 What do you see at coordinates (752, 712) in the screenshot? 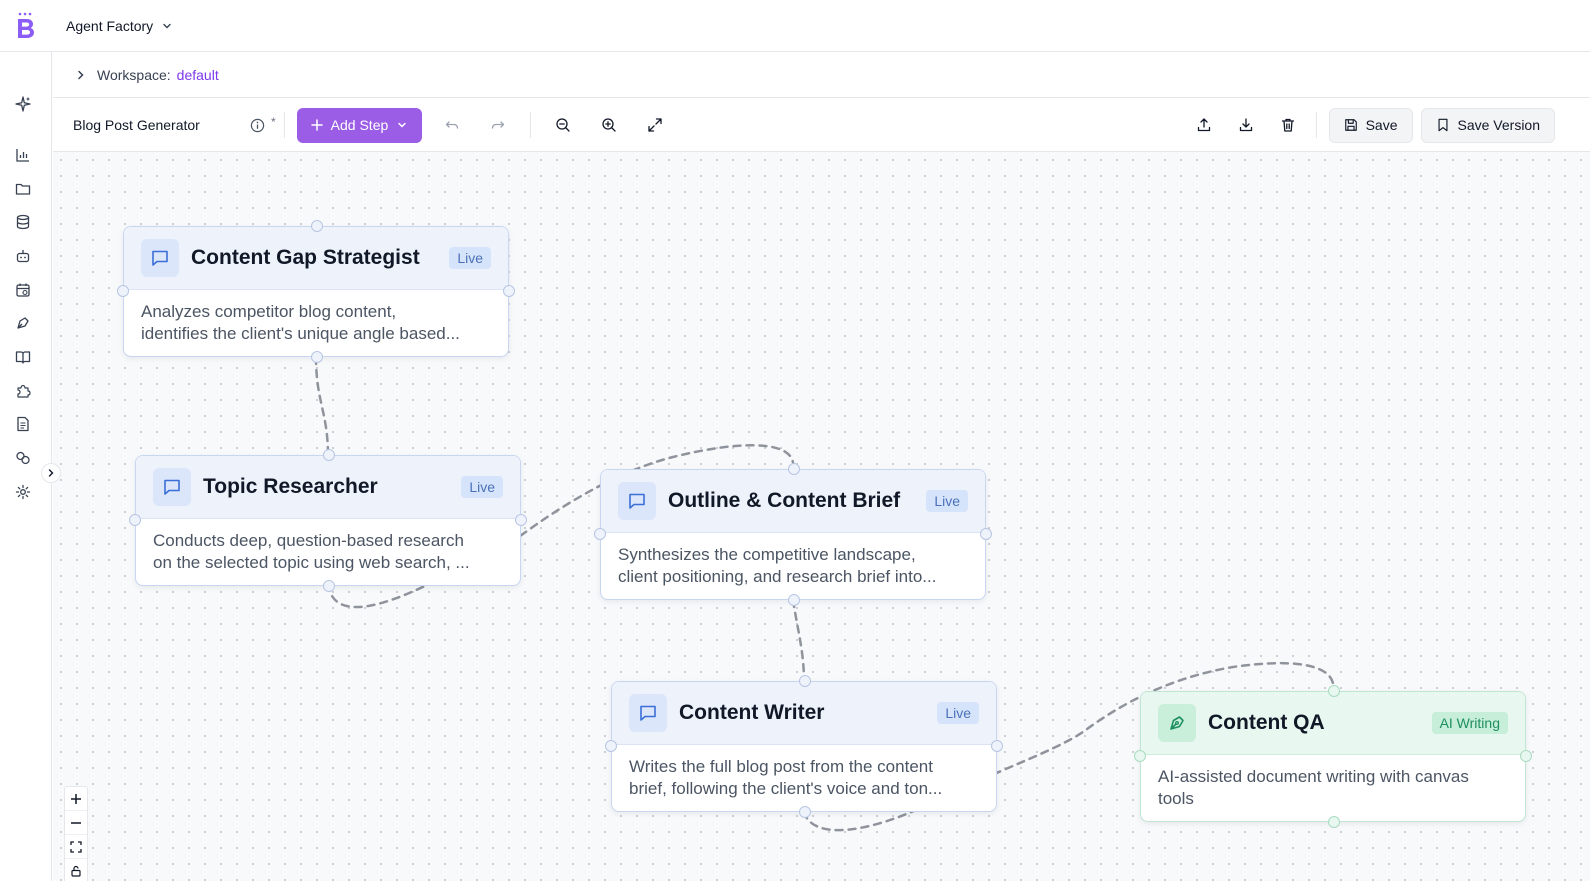
I see `node-title: Content Writer` at bounding box center [752, 712].